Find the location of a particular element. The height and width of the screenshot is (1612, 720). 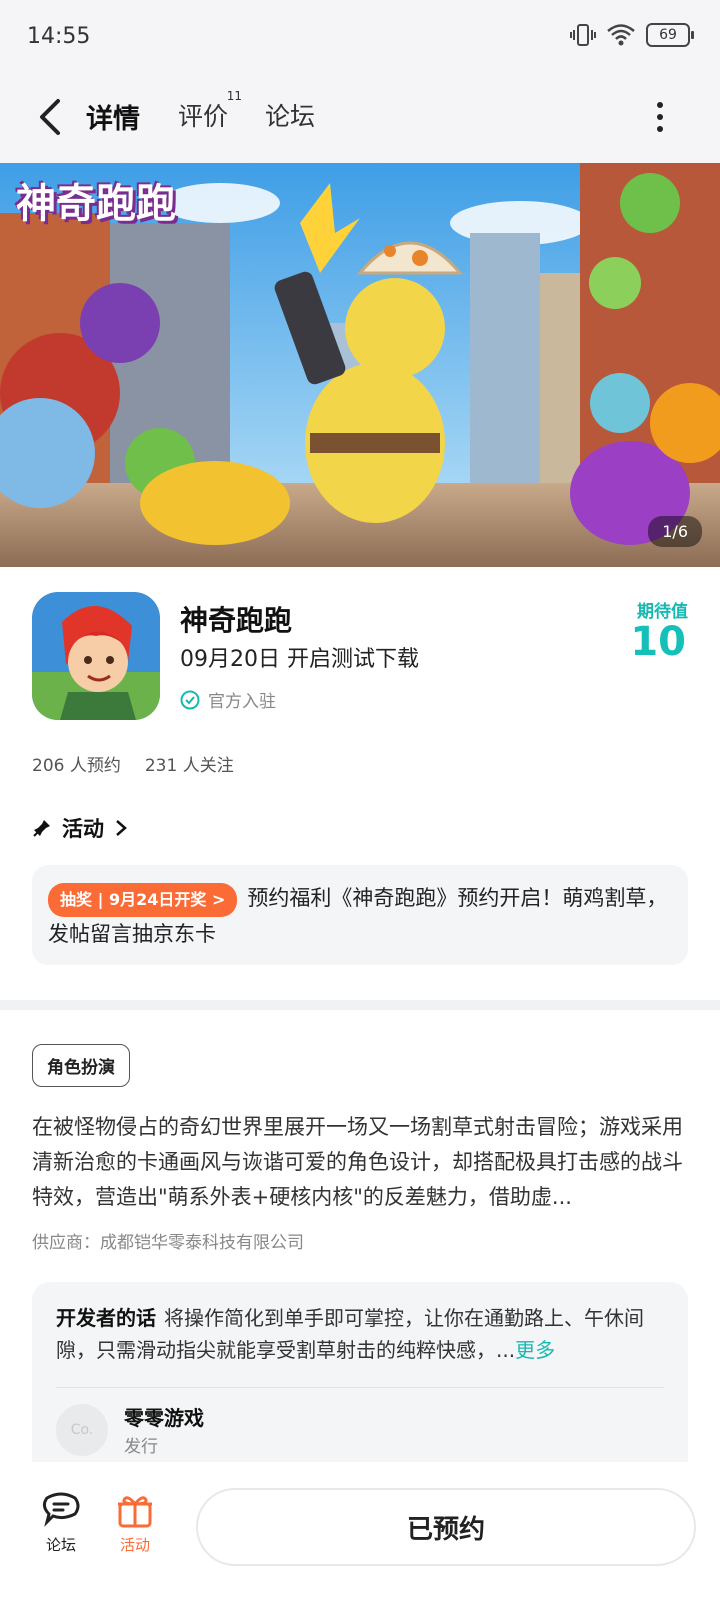

bottom-action-bar: 论坛 活动 已预约 is located at coordinates (360, 1537).